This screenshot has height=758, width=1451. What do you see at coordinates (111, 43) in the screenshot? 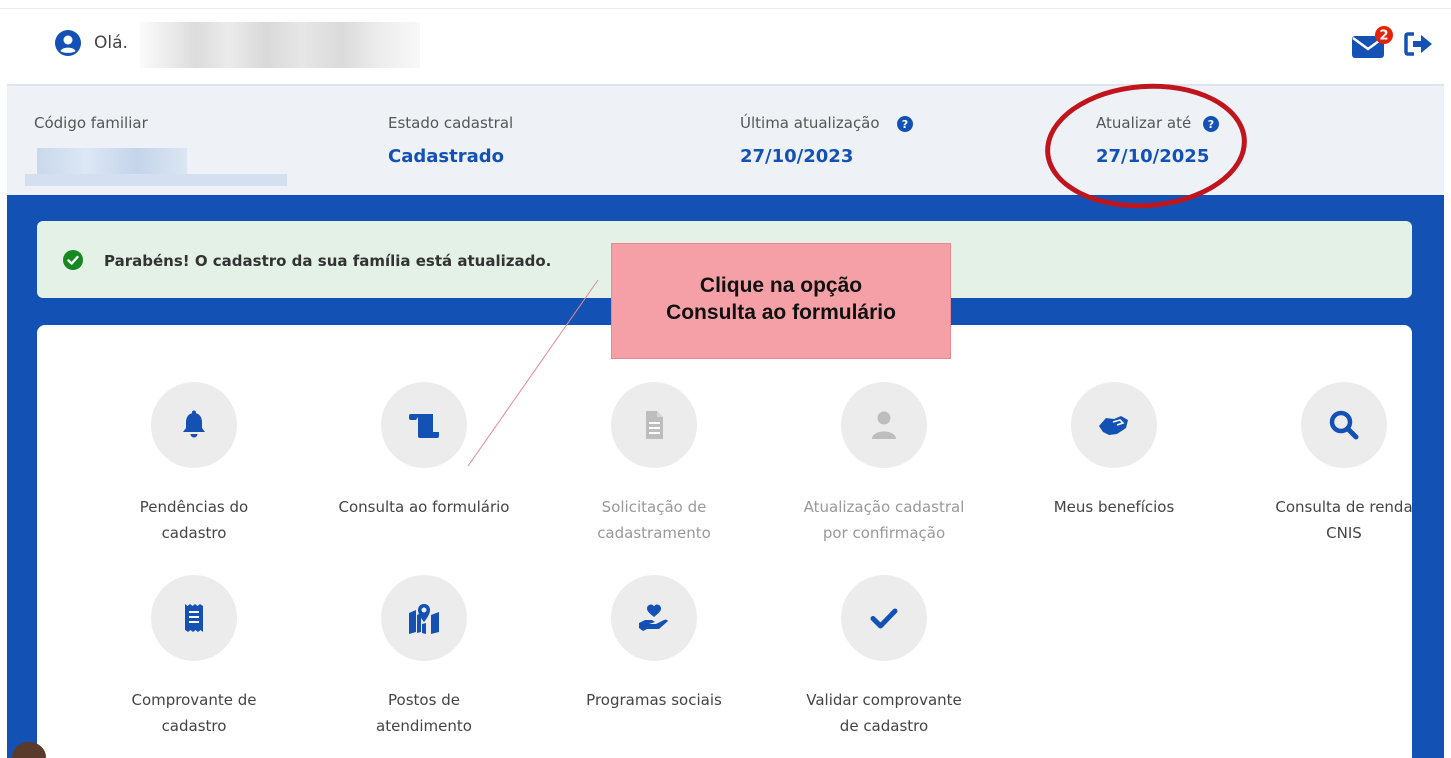
I see `greeting-text: Olá.` at bounding box center [111, 43].